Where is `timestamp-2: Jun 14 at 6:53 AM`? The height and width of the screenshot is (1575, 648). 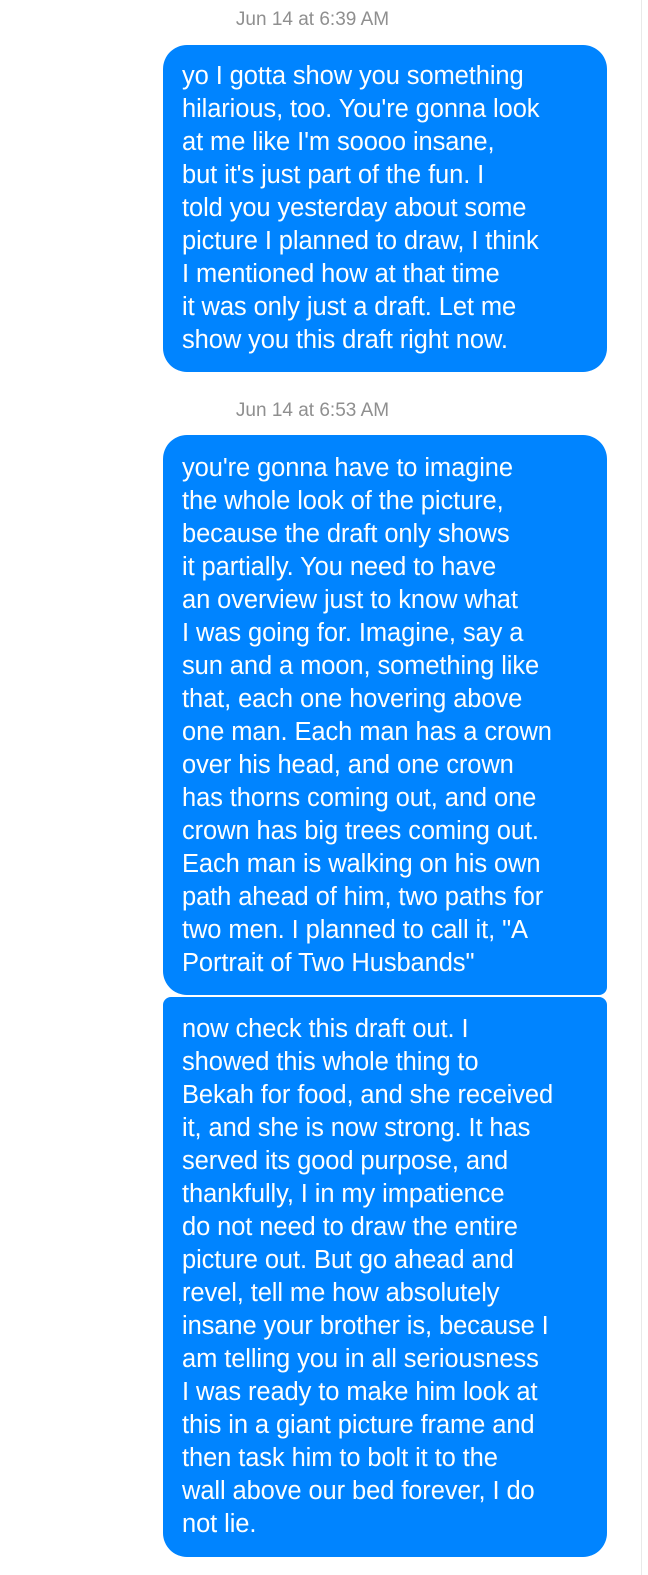 timestamp-2: Jun 14 at 6:53 AM is located at coordinates (312, 410).